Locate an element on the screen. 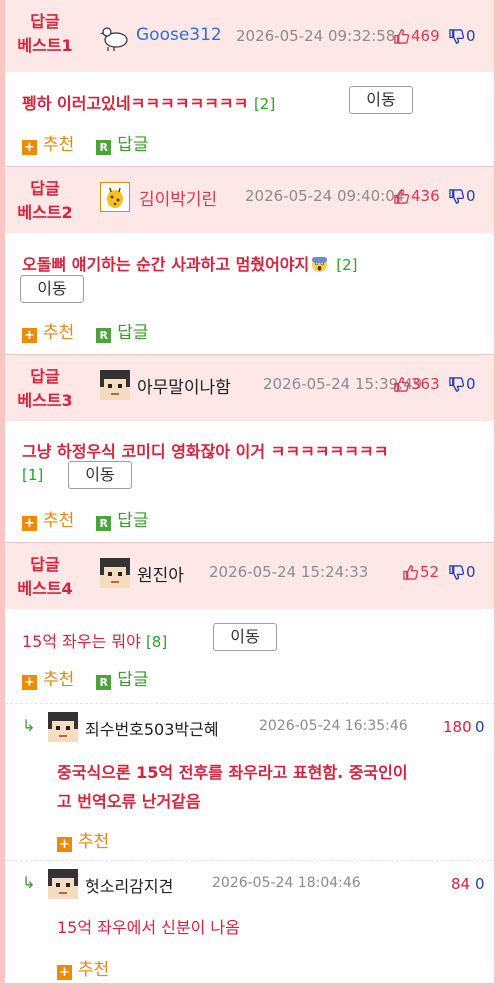  comment-body: 오돌뼈 얘기하는 순간 사과하고 멈췄어야지 [2] 이동 + 추천 R 답글 is located at coordinates (249, 293).